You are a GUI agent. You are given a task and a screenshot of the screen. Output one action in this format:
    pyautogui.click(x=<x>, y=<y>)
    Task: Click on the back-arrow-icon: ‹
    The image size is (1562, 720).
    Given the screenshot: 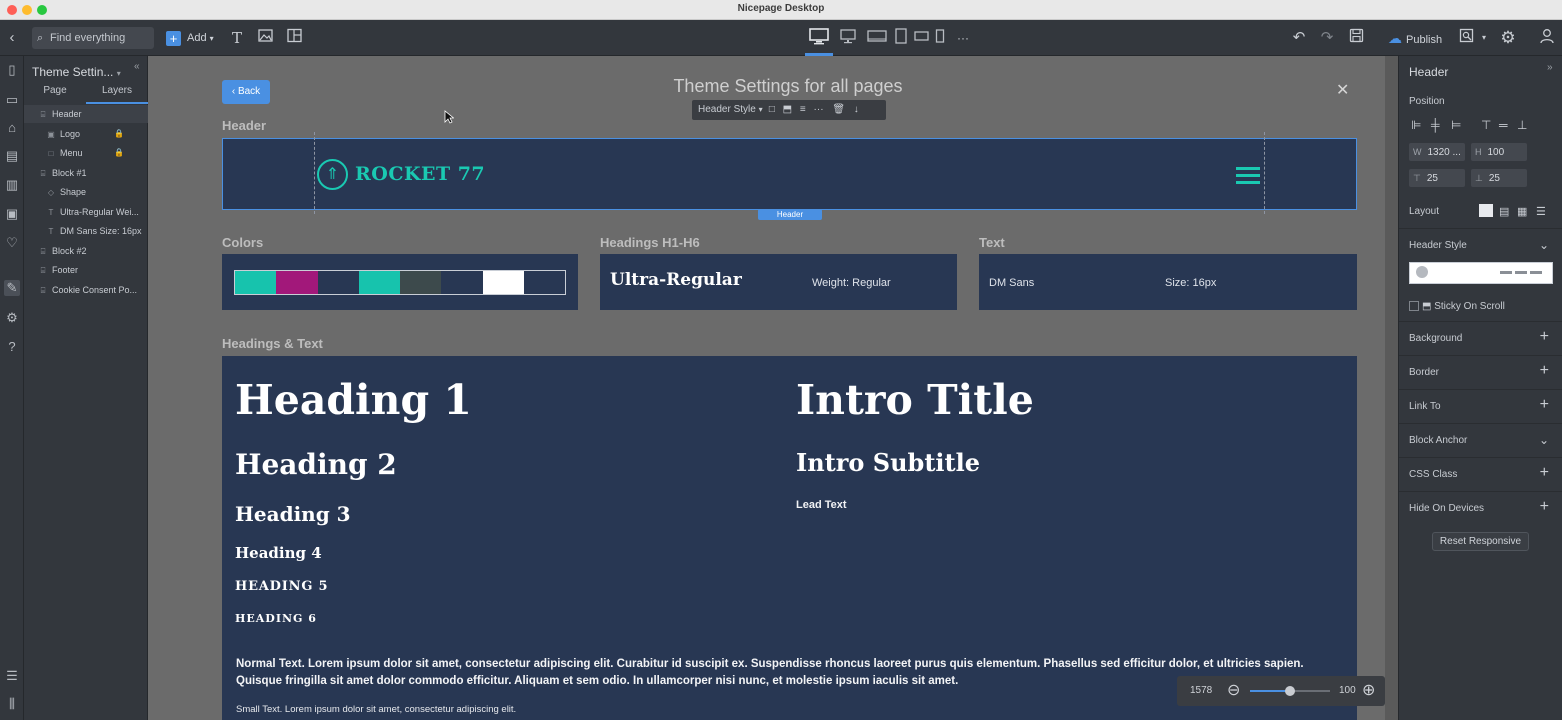 What is the action you would take?
    pyautogui.click(x=12, y=38)
    